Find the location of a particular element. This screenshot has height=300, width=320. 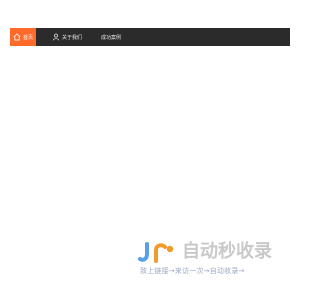

nav-item-about: 关于我们 is located at coordinates (67, 37).